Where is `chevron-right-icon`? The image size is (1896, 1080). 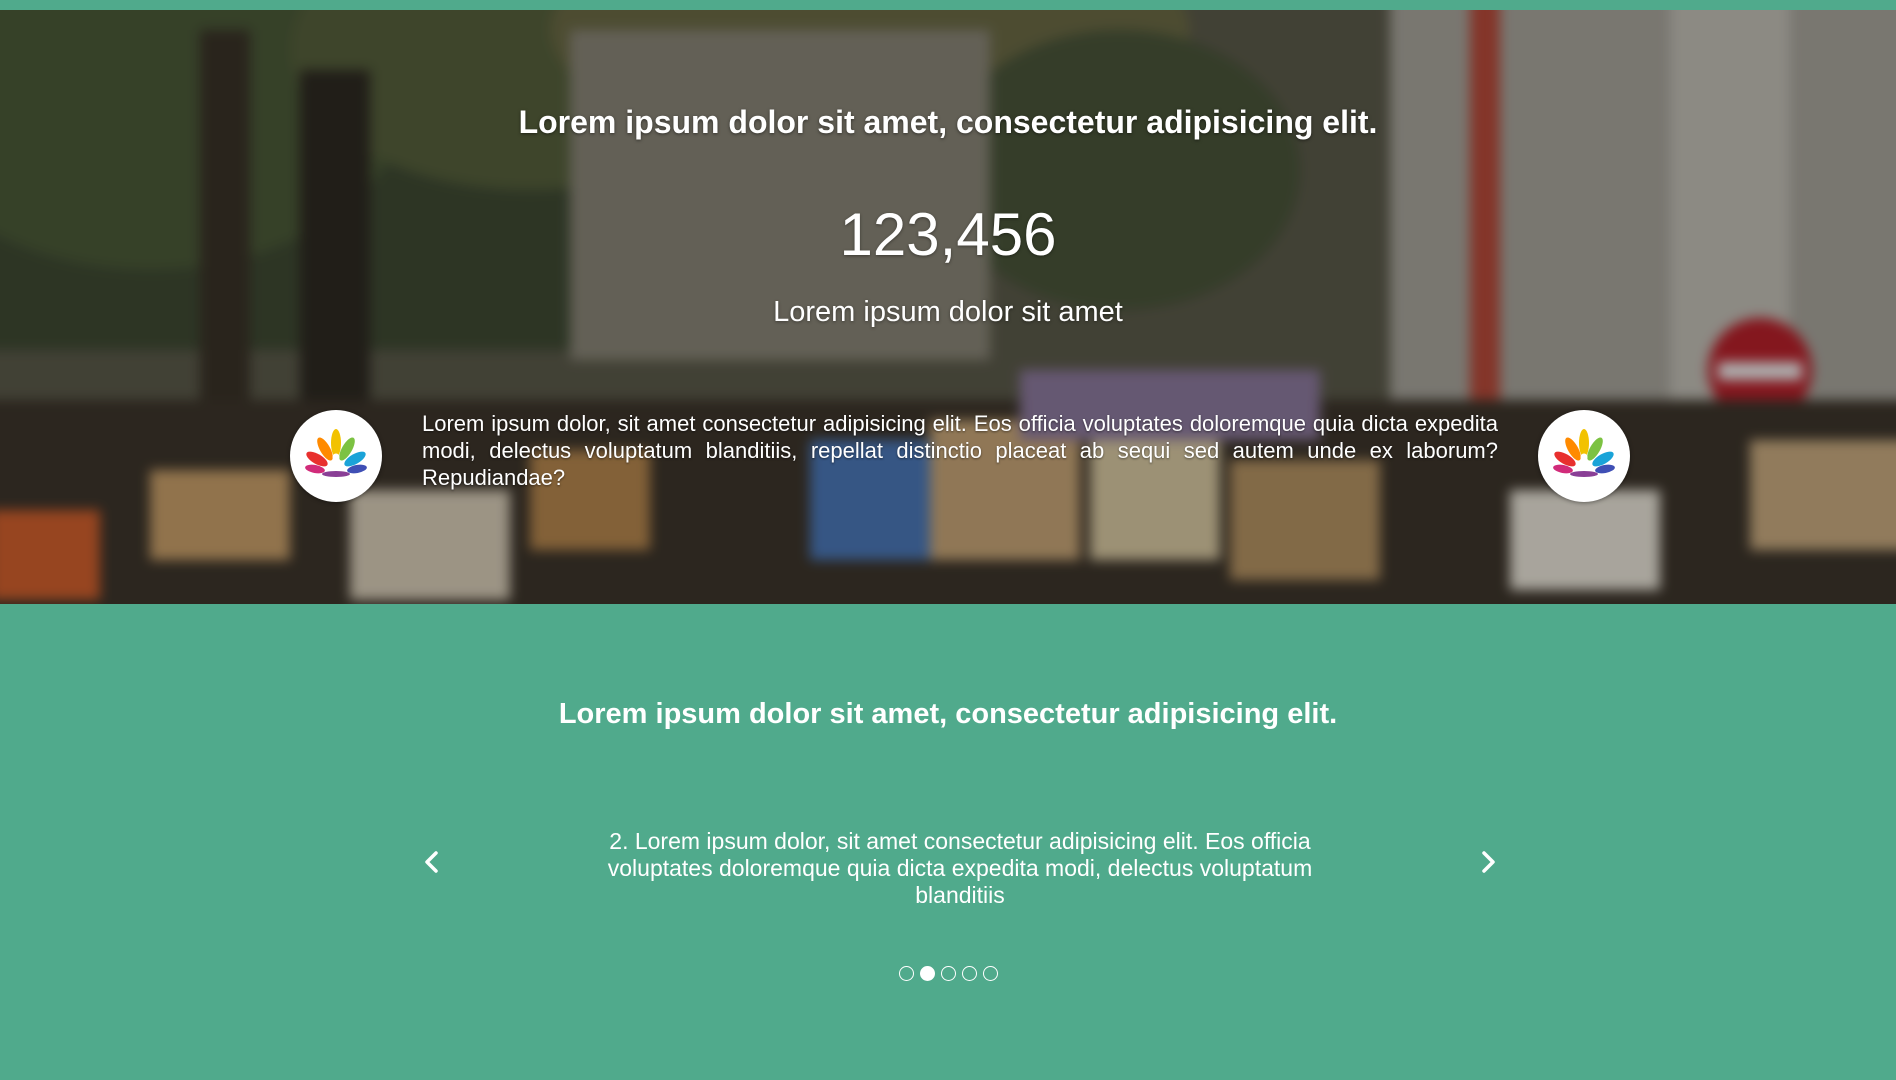 chevron-right-icon is located at coordinates (1488, 862).